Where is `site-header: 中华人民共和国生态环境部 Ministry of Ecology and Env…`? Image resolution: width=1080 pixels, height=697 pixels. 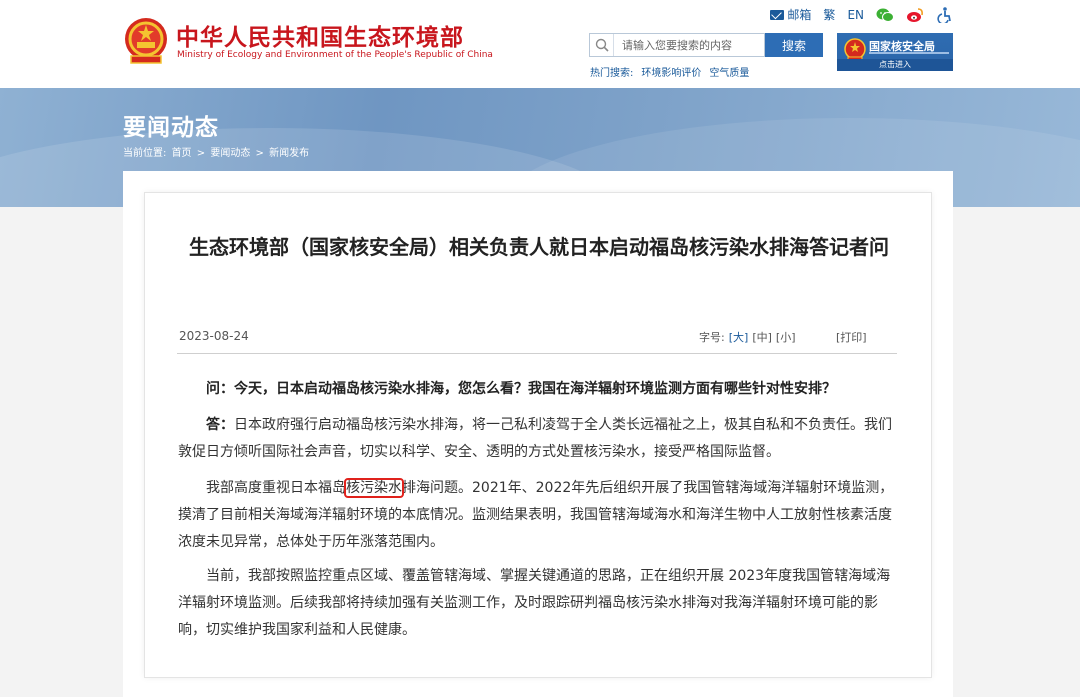
site-header: 中华人民共和国生态环境部 Ministry of Ecology and Env… is located at coordinates (540, 44).